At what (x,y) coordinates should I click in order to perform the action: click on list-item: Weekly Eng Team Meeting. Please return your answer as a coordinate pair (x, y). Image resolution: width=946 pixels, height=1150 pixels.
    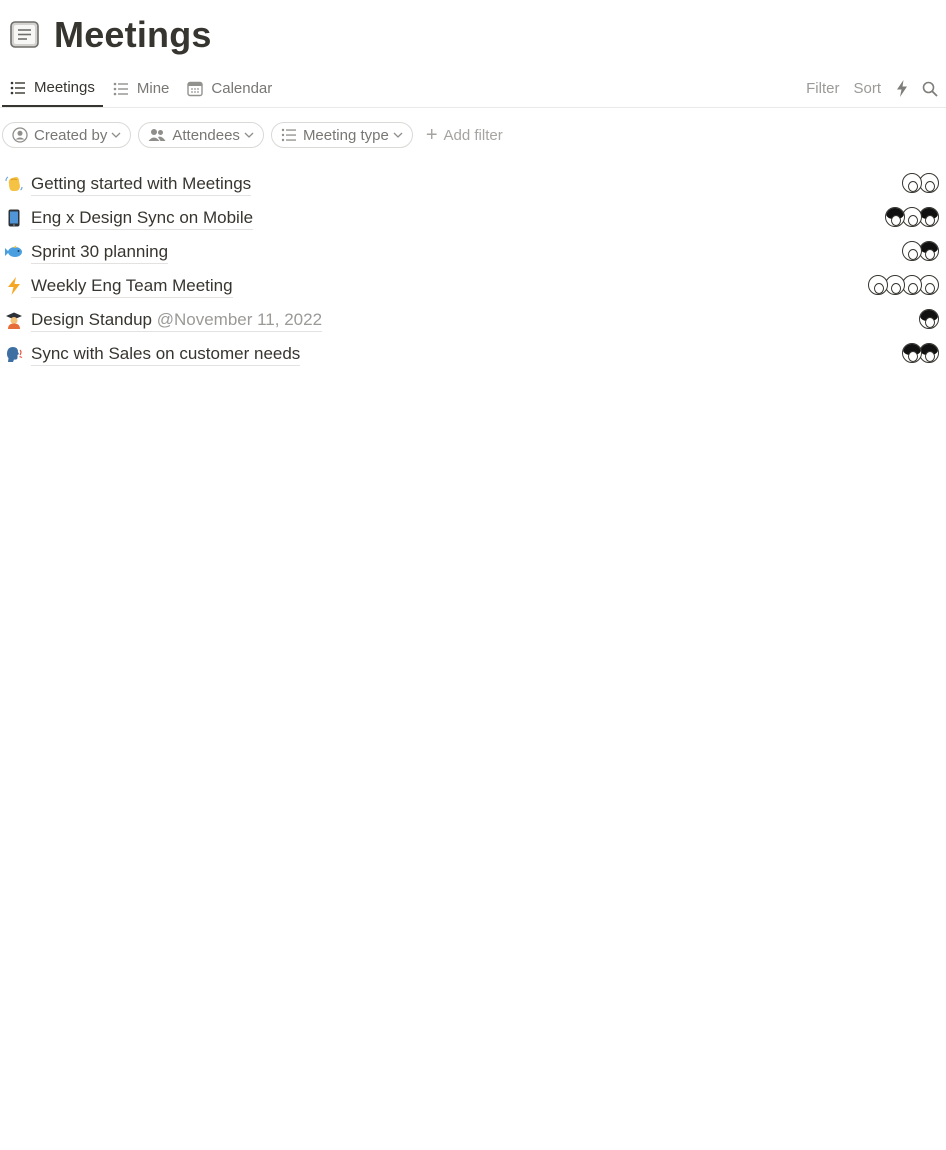
    Looking at the image, I should click on (473, 286).